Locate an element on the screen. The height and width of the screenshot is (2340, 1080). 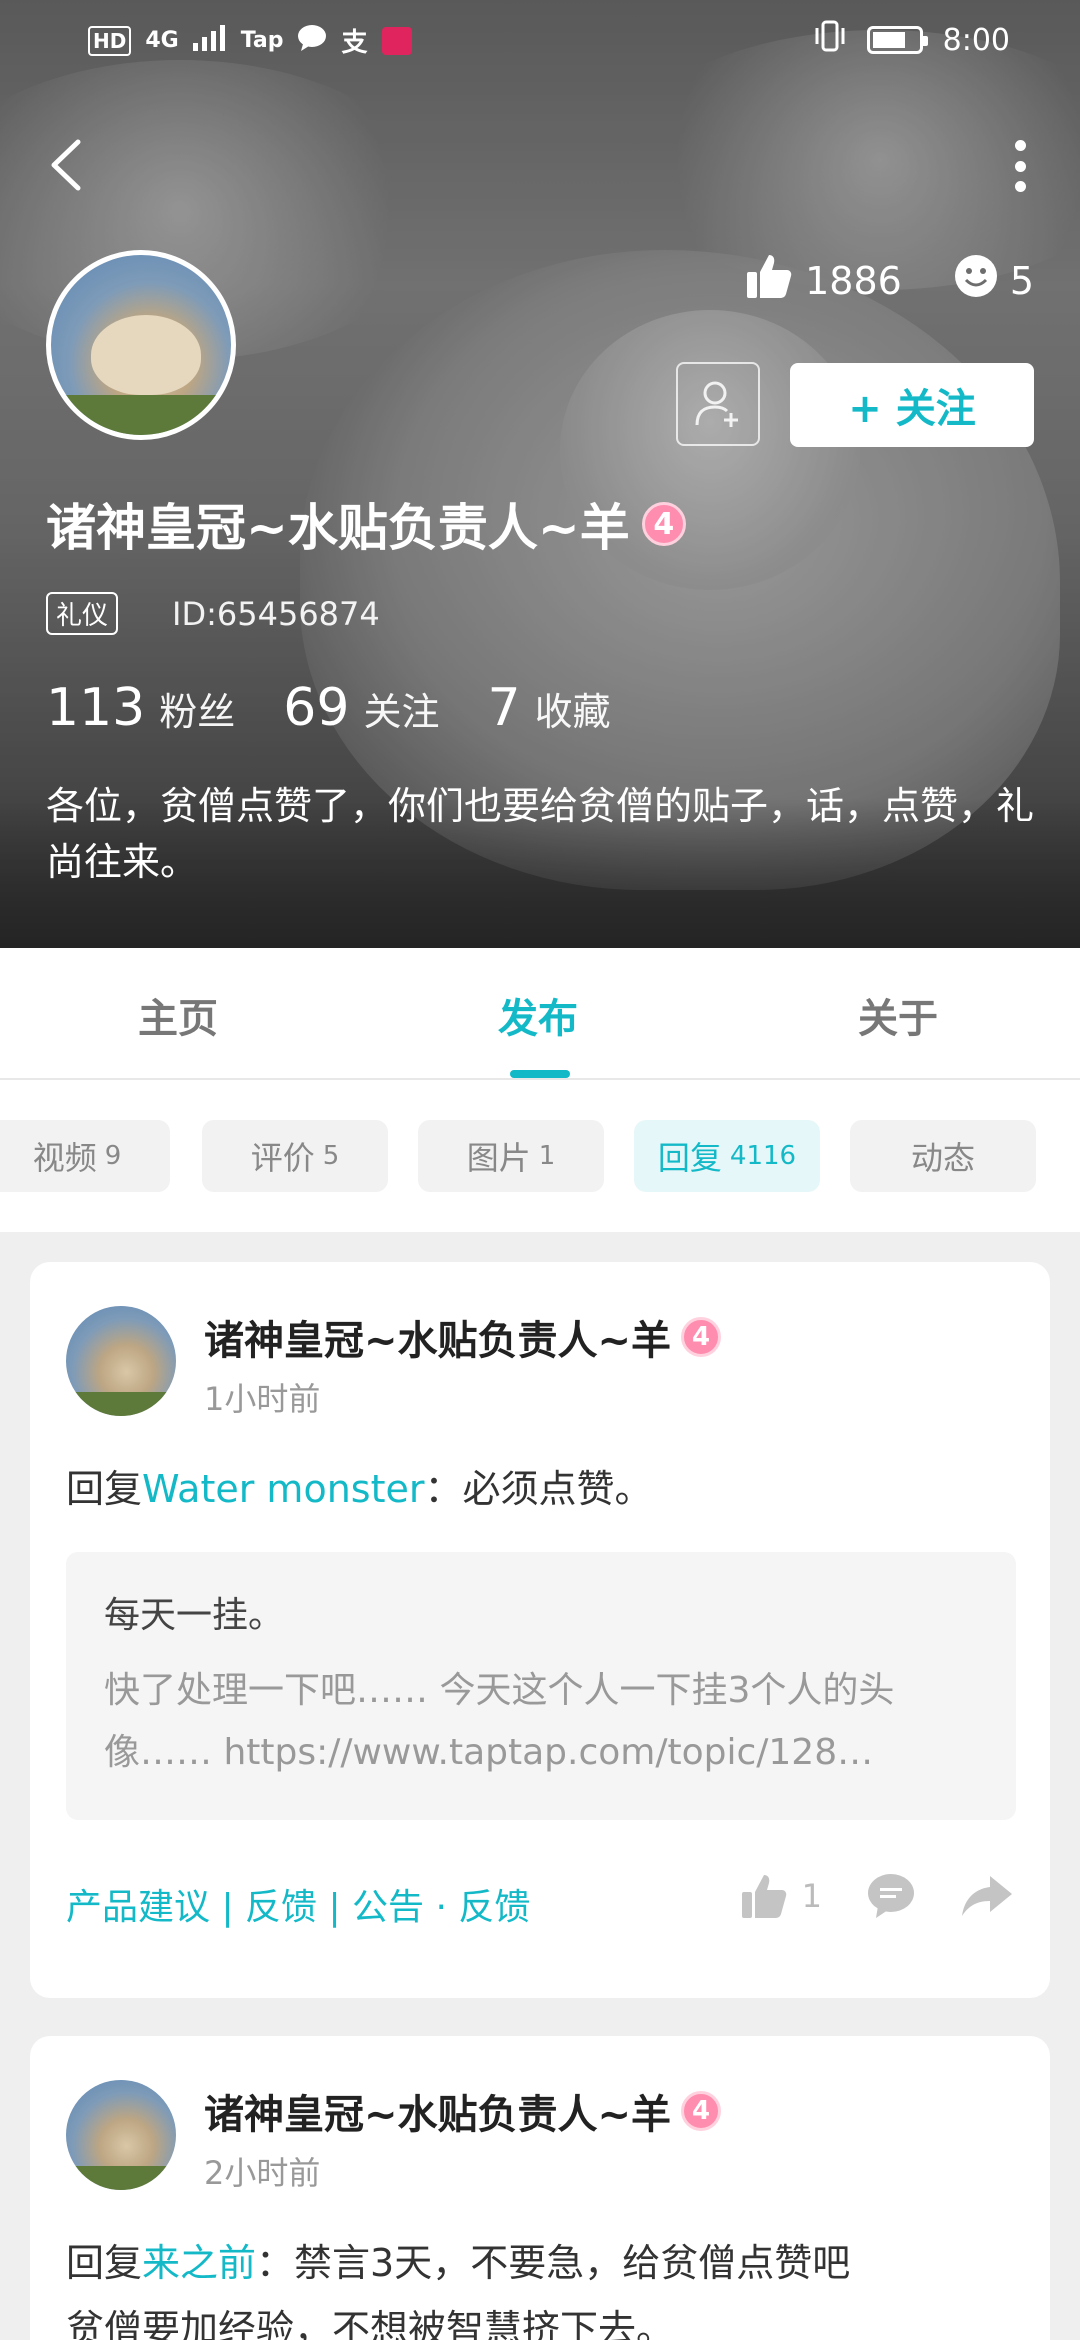
status-right: 8:00 is located at coordinates (911, 40).